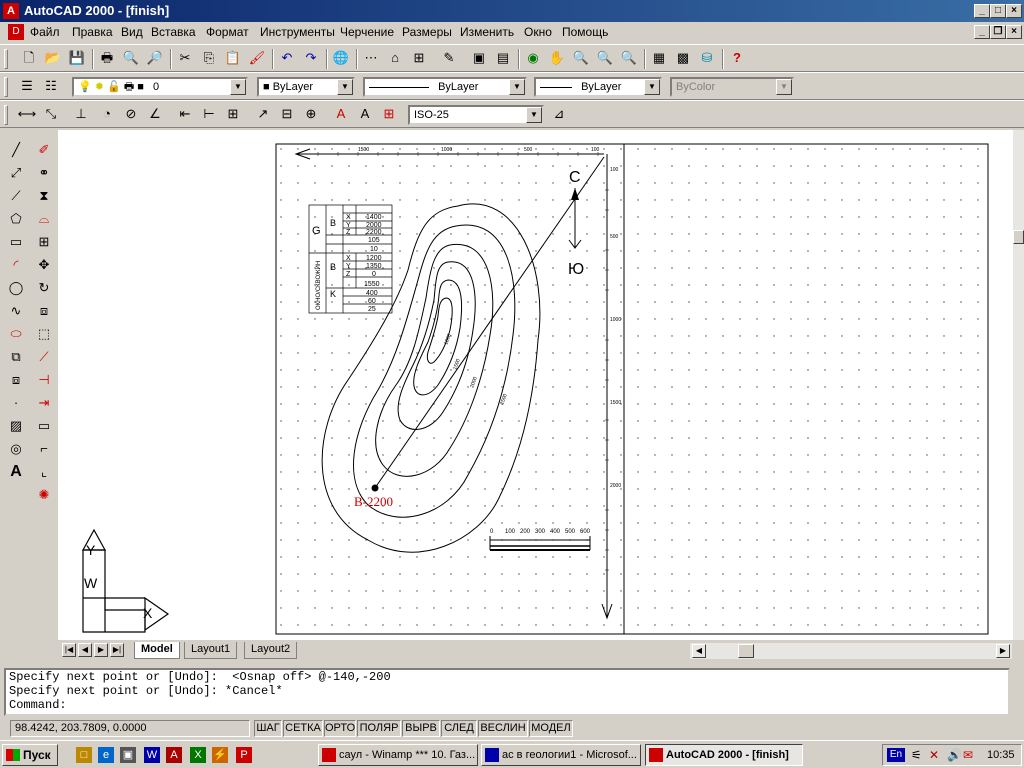 Image resolution: width=1024 pixels, height=768 pixels. Describe the element at coordinates (155, 58) in the screenshot. I see `find-icon: 🔎` at that location.